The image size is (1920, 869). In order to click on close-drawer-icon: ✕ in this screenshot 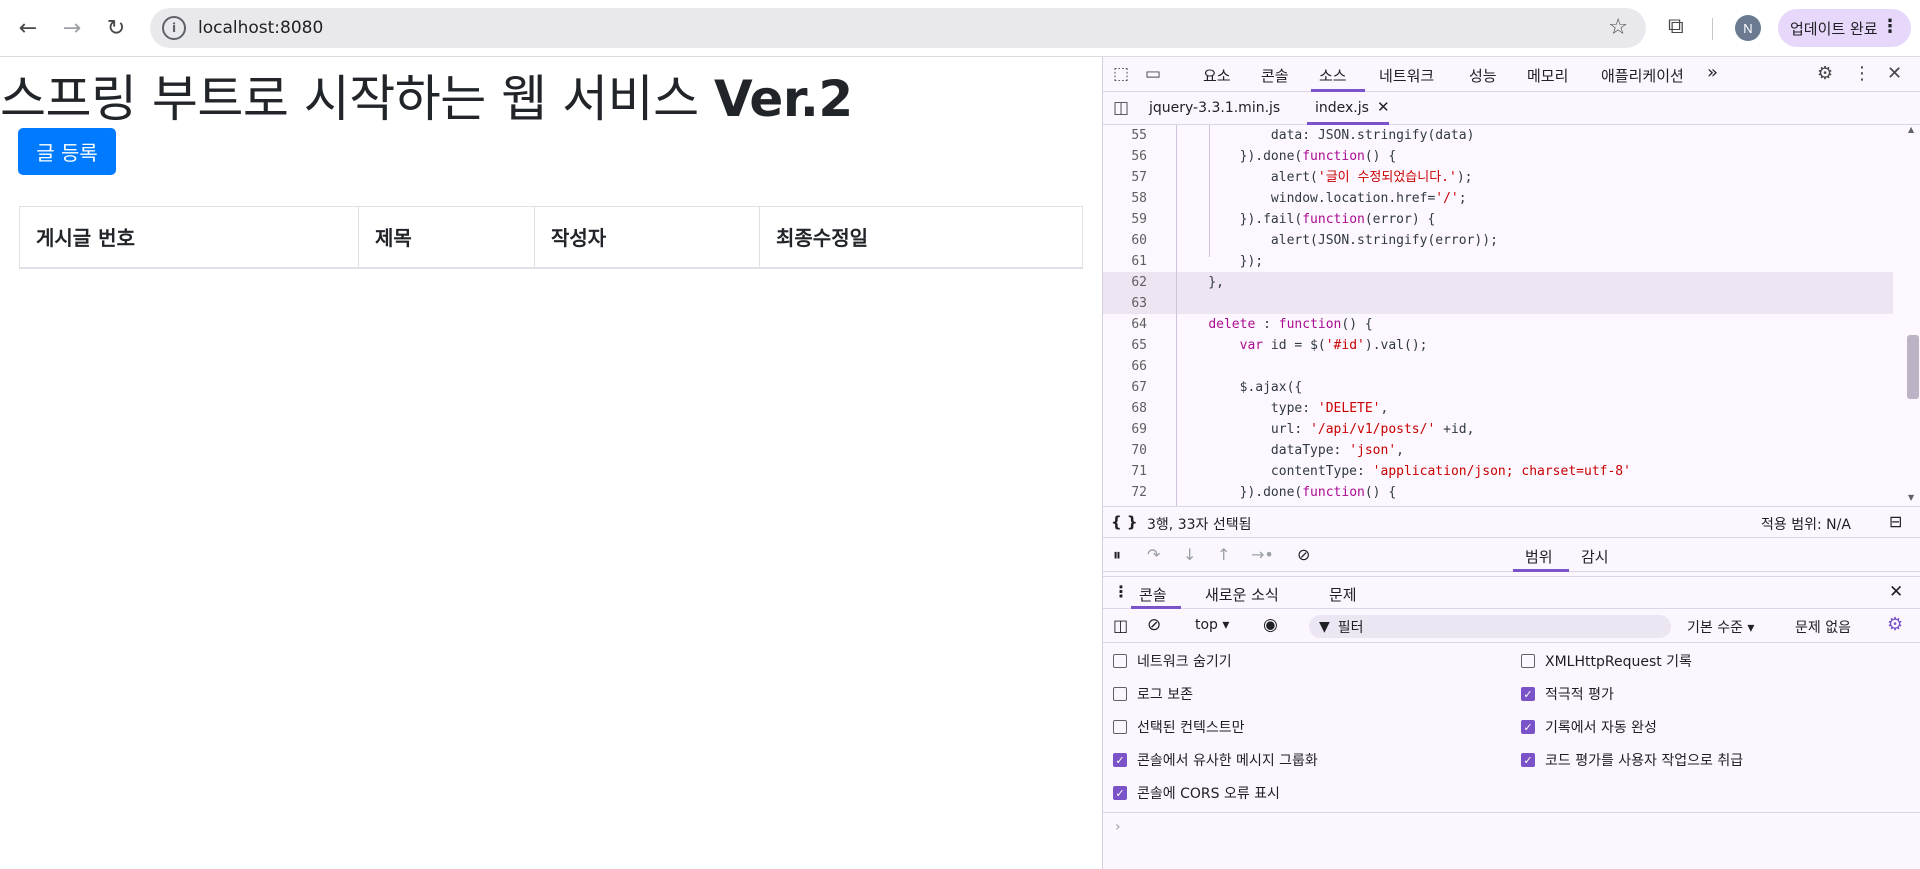, I will do `click(1896, 592)`.